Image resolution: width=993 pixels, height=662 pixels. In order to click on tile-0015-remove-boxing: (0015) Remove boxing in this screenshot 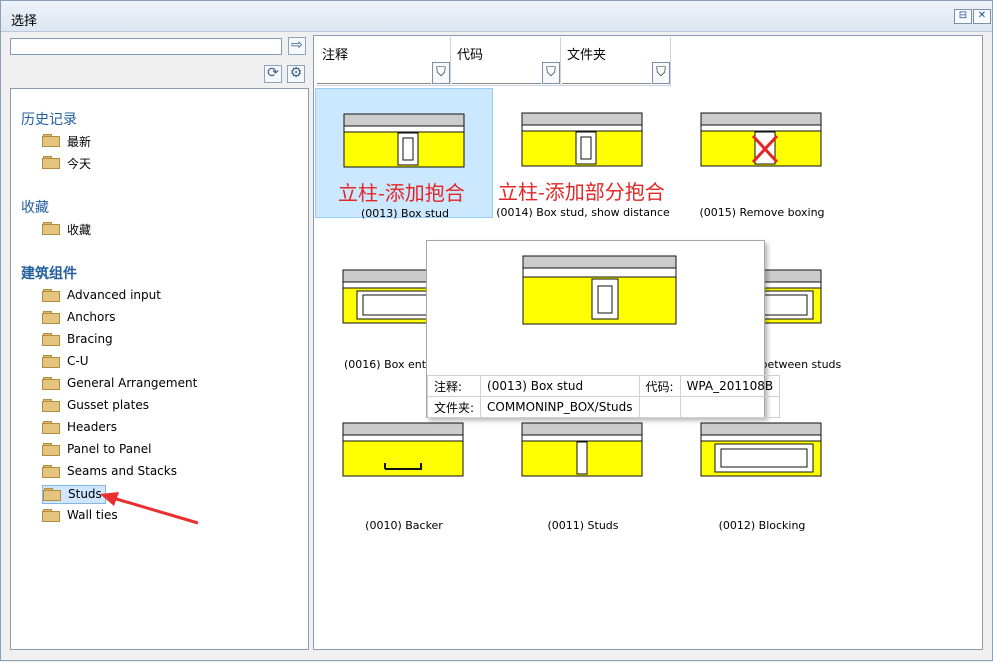, I will do `click(762, 153)`.